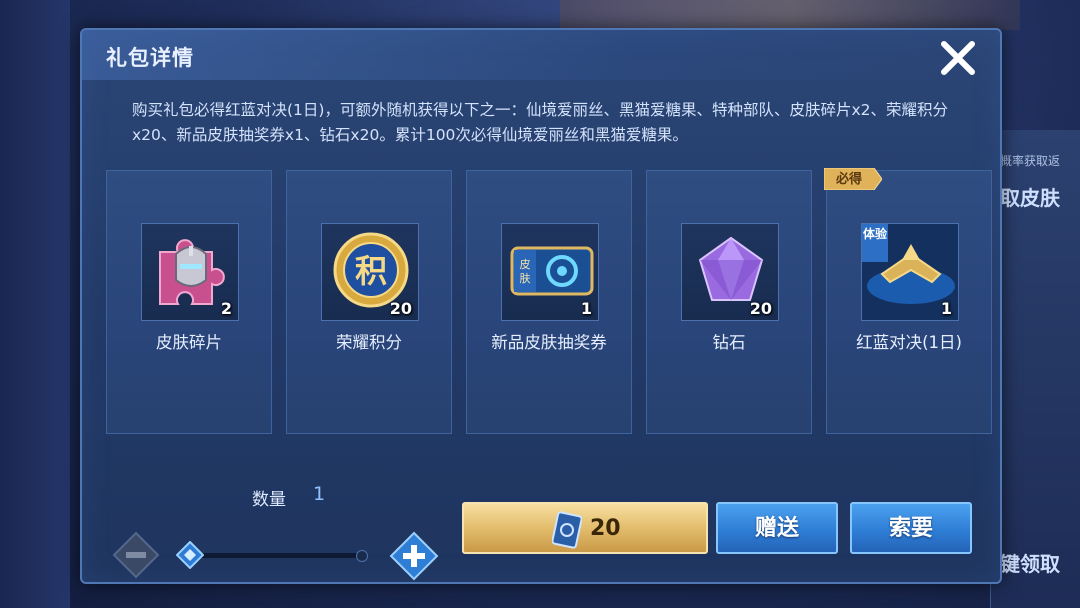  What do you see at coordinates (269, 500) in the screenshot?
I see `quantity-label: 数量` at bounding box center [269, 500].